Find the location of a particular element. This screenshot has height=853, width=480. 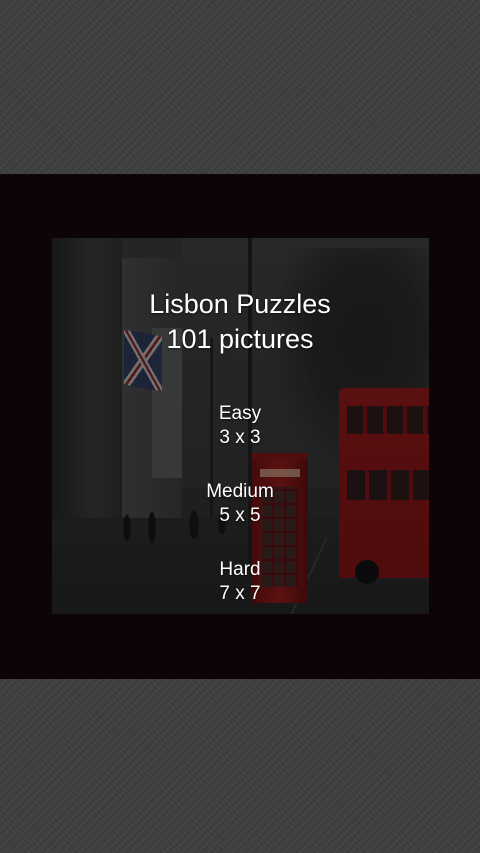

difficulty-hard-label: Hard is located at coordinates (240, 569).